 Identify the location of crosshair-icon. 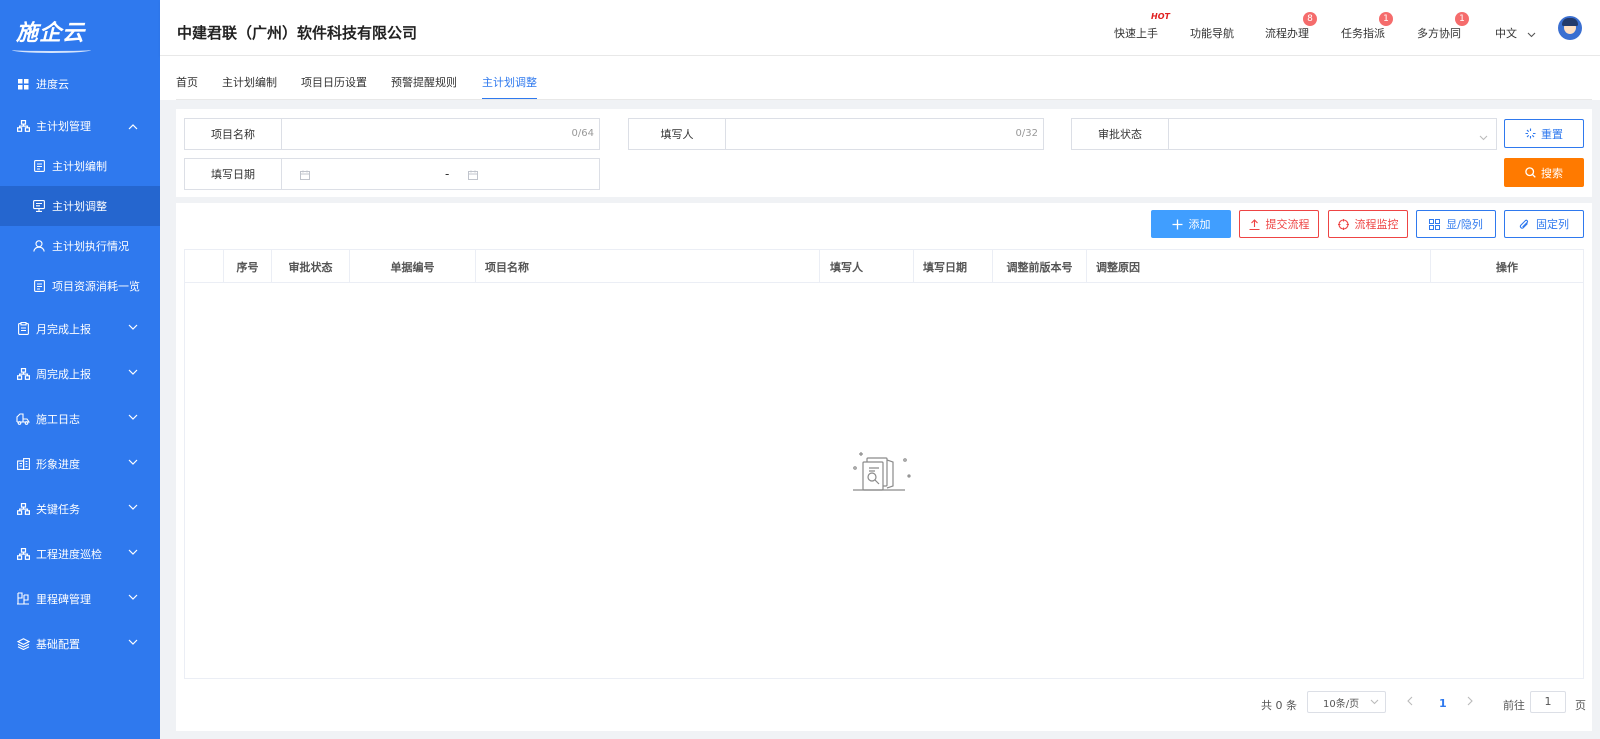
(1343, 224).